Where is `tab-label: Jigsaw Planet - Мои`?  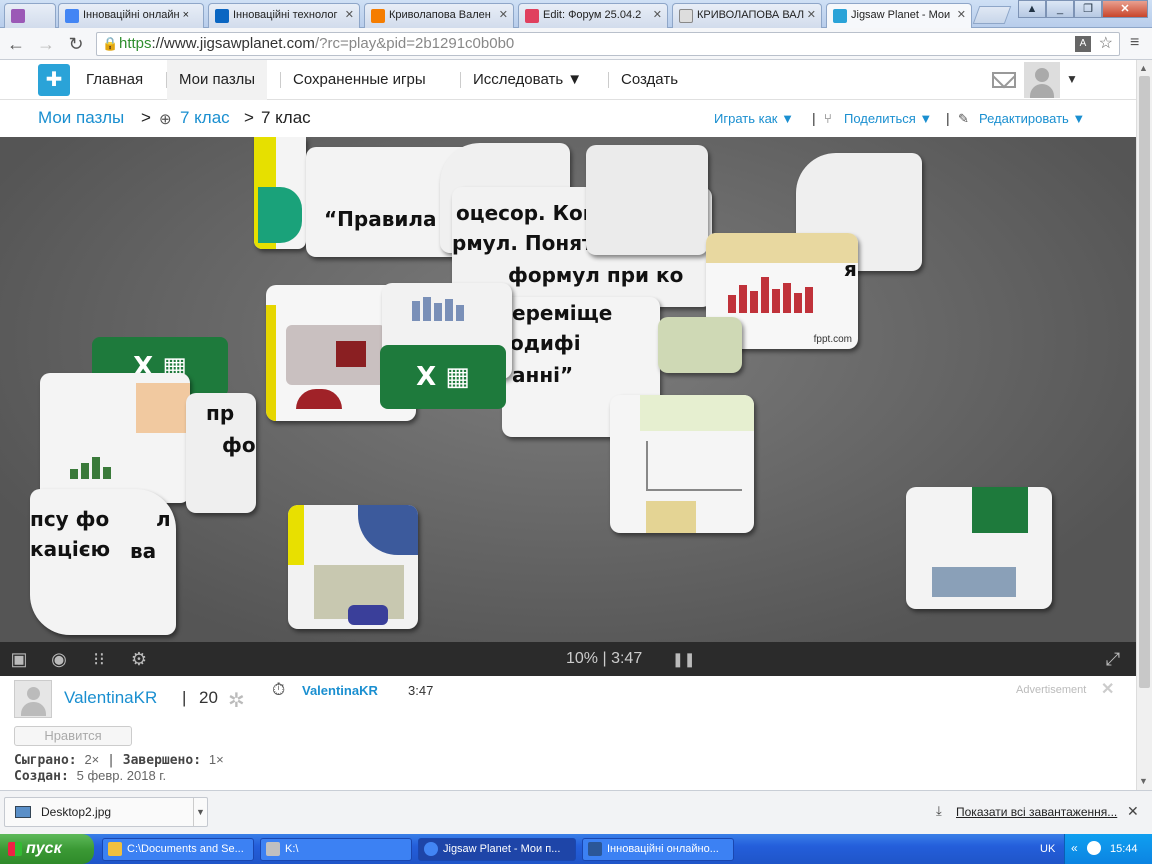 tab-label: Jigsaw Planet - Мои is located at coordinates (901, 15).